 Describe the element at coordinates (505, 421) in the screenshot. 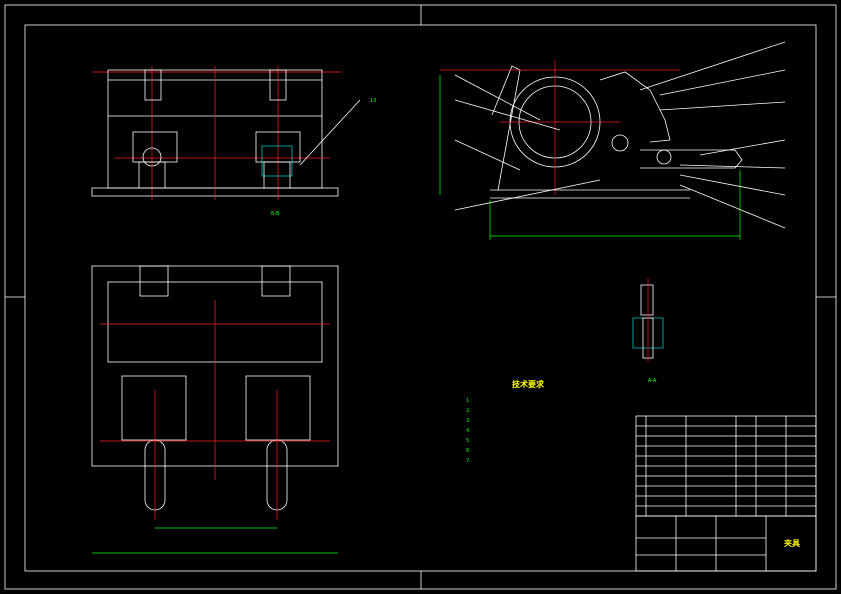

I see `technical-notes: 技术要求 1. 2. 3. 4. 5. 6. 7.` at that location.